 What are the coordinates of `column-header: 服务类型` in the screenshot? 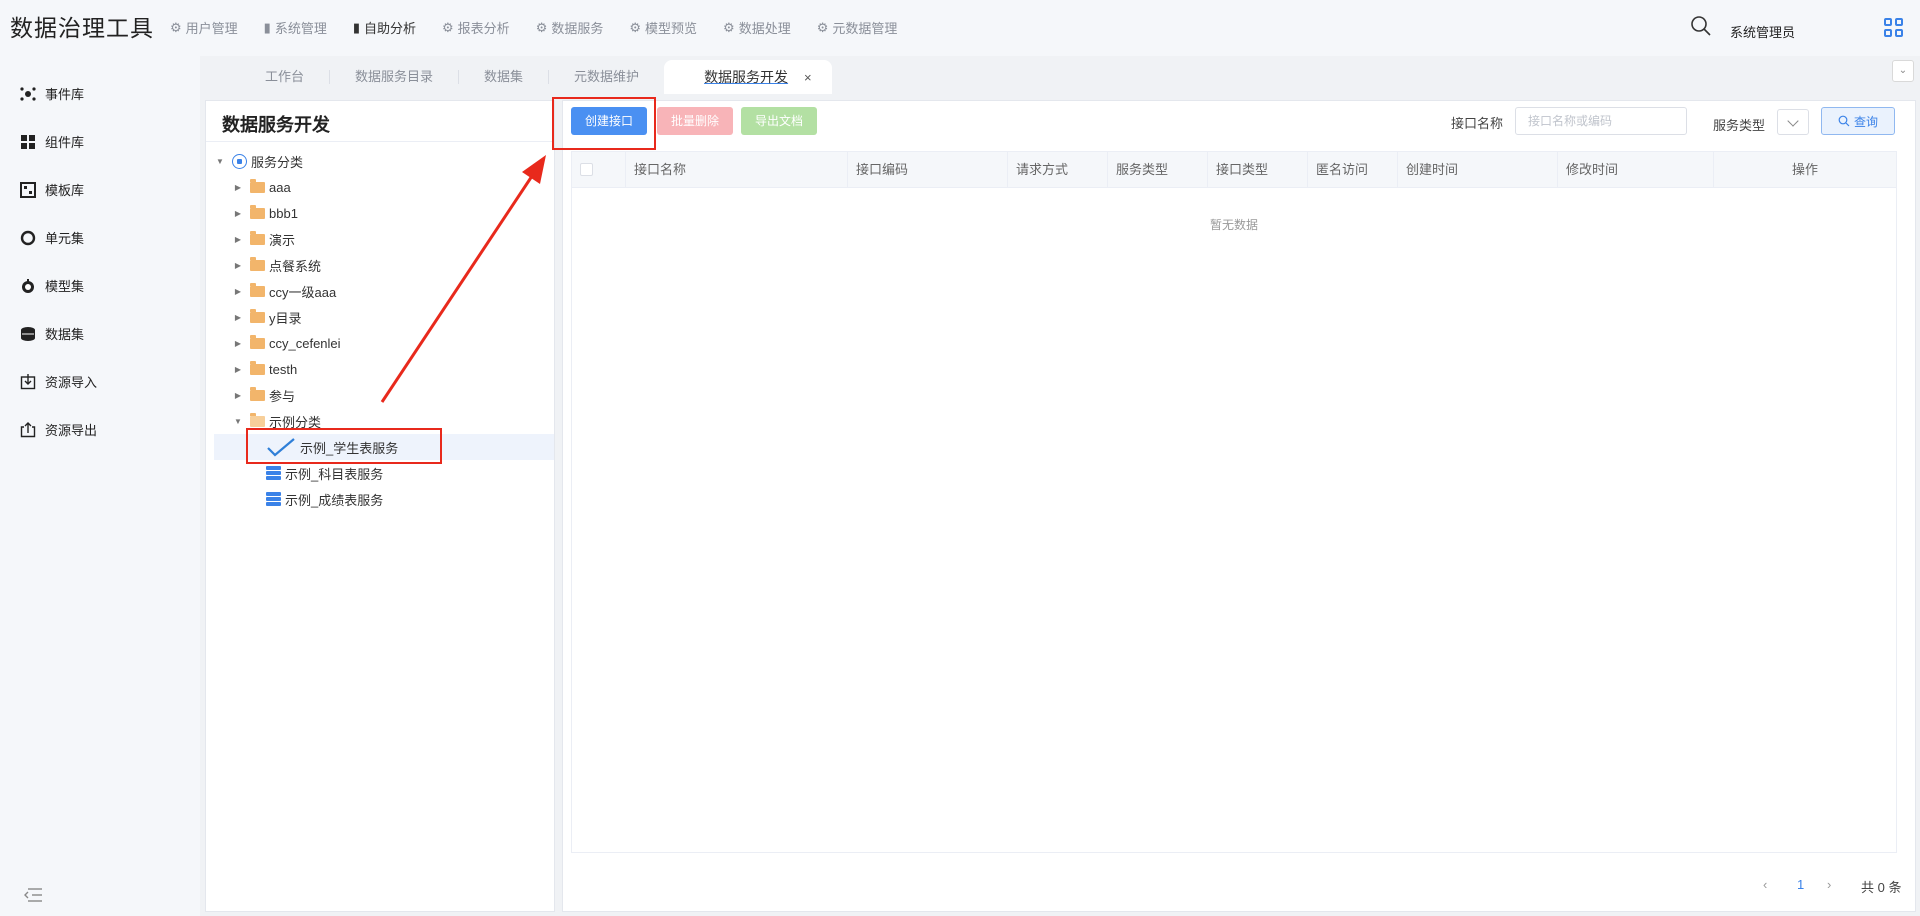 It's located at (1158, 170).